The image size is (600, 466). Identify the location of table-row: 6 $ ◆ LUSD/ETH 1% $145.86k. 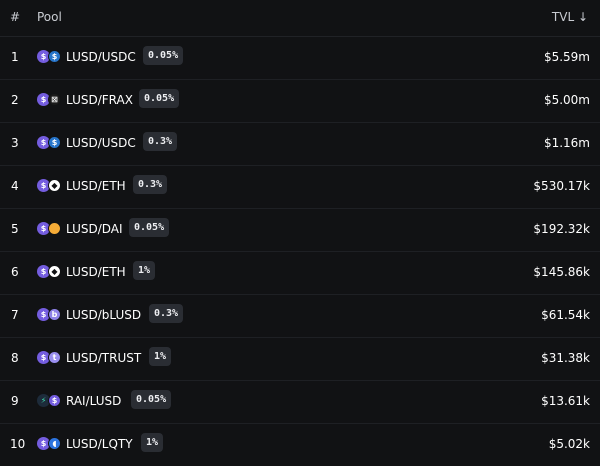
(300, 273).